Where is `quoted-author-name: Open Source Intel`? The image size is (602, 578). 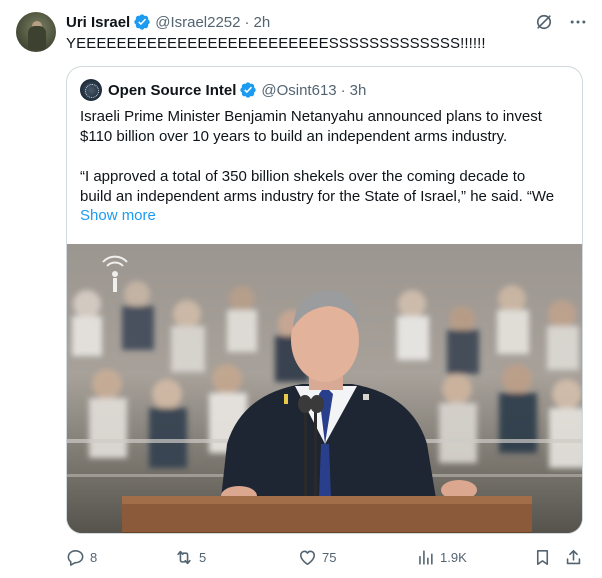 quoted-author-name: Open Source Intel is located at coordinates (172, 90).